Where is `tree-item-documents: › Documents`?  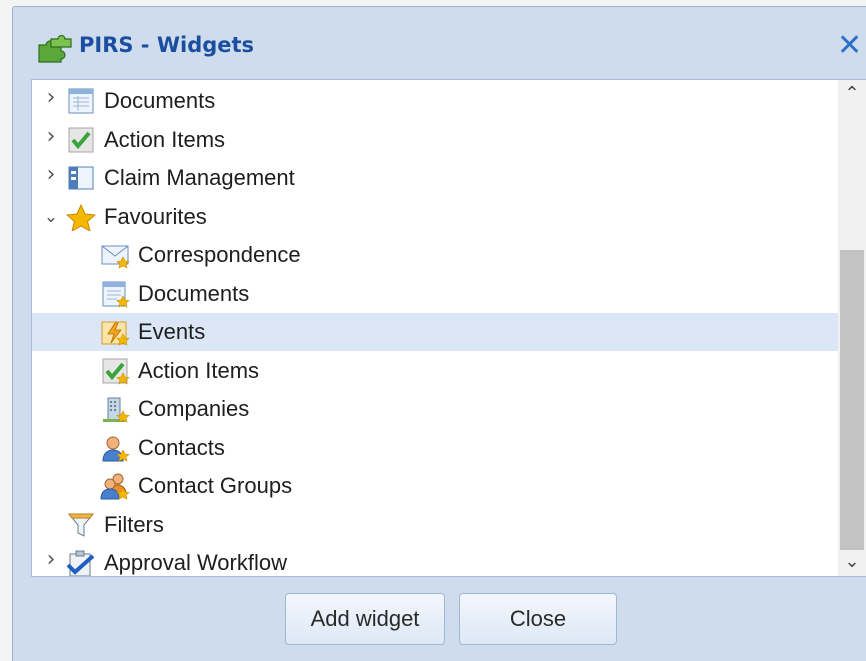 tree-item-documents: › Documents is located at coordinates (435, 101).